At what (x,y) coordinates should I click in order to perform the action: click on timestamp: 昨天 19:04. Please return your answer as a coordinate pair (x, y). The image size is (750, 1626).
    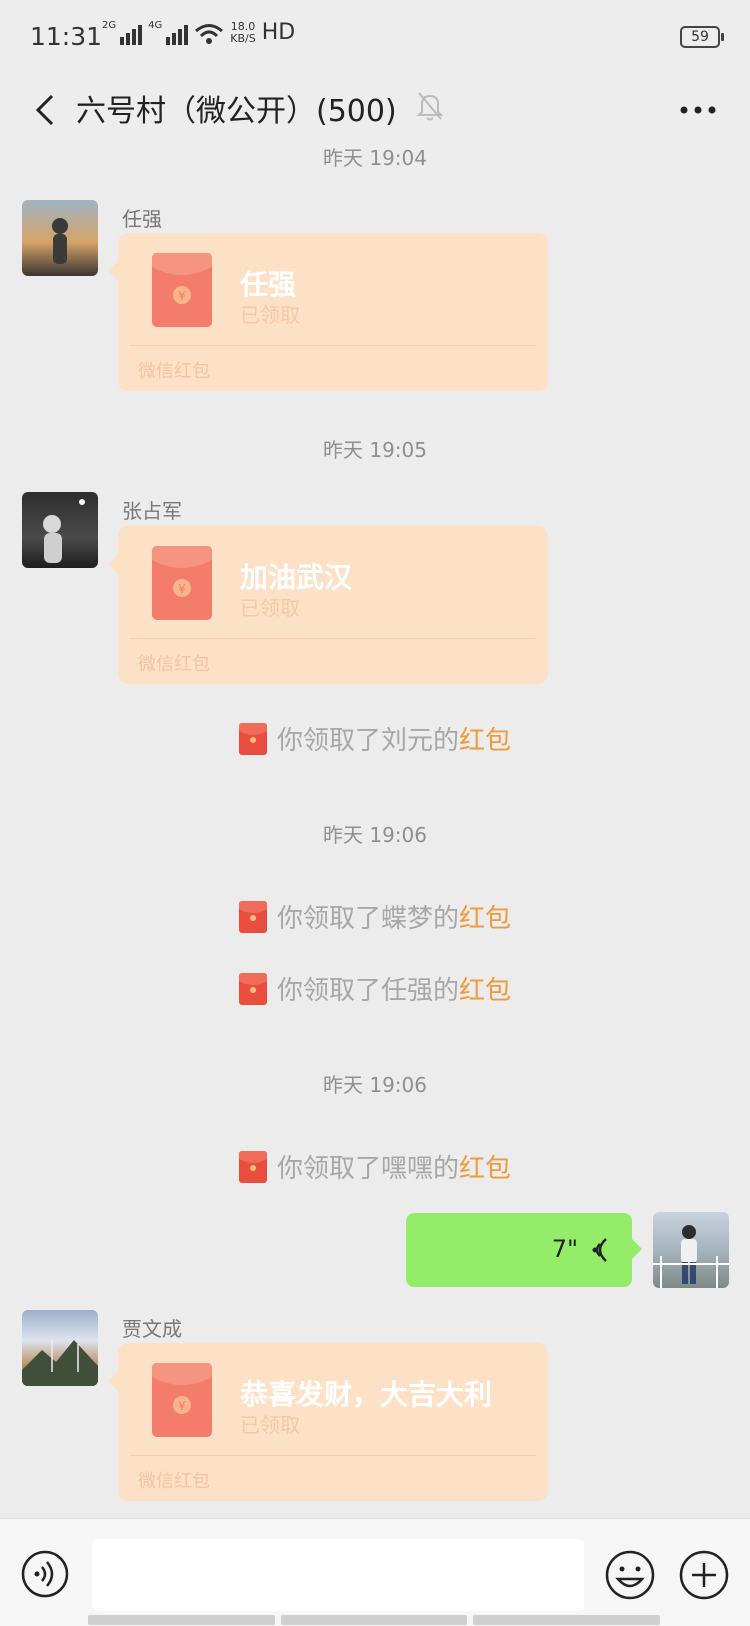
    Looking at the image, I should click on (375, 158).